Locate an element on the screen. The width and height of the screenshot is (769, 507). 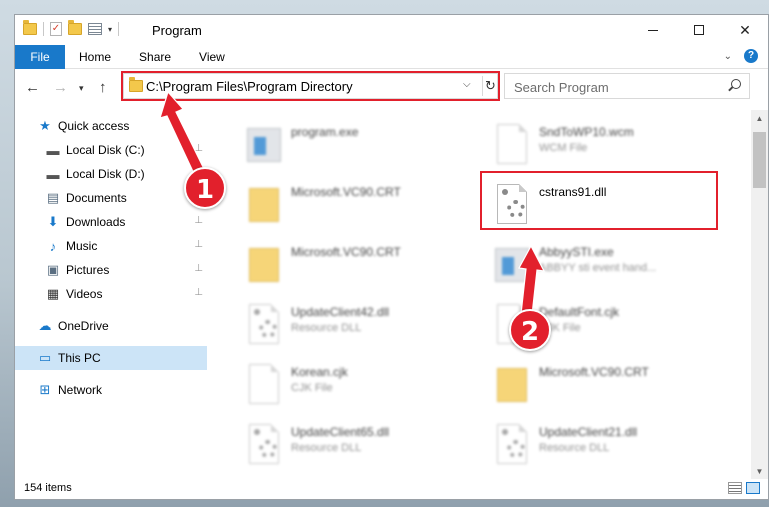
sidebar-item: ▣ Pictures ⊥ is located at coordinates (111, 270).